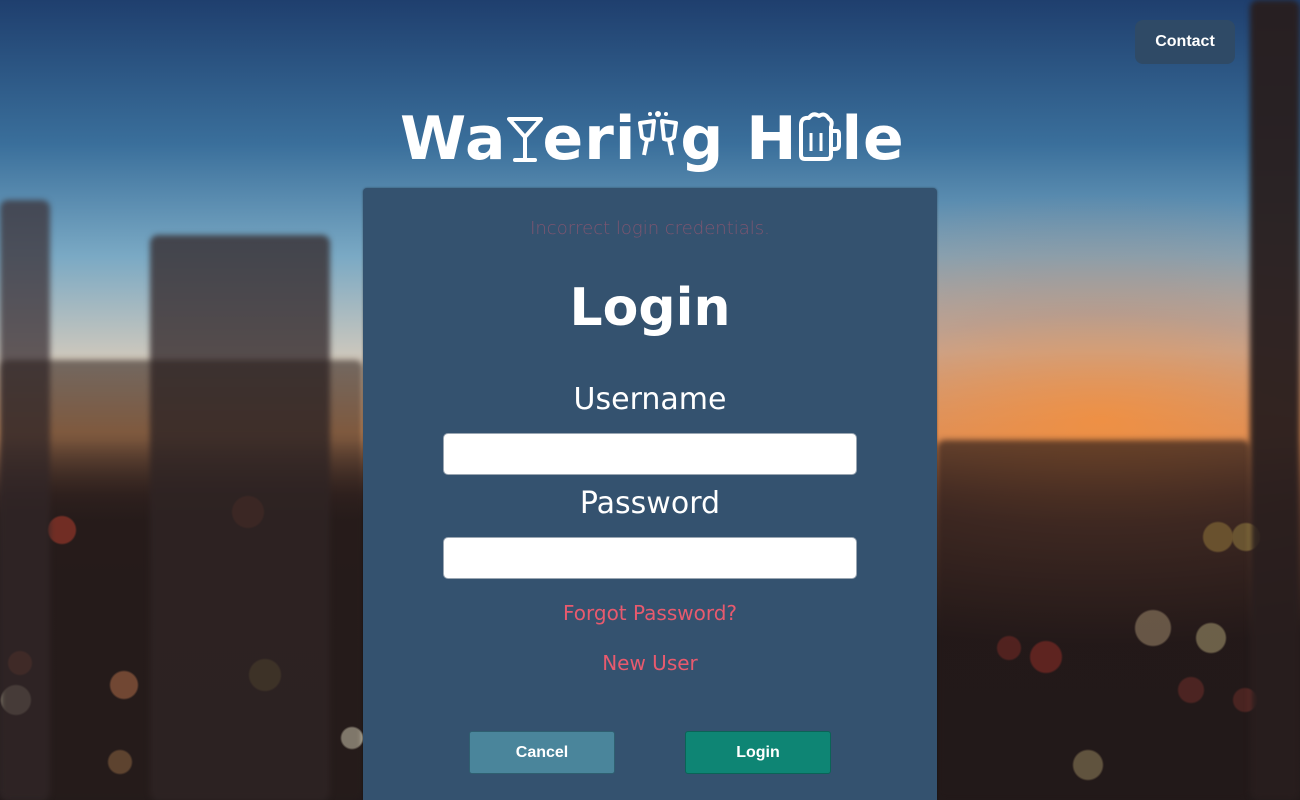  What do you see at coordinates (650, 399) in the screenshot?
I see `username-label: Username` at bounding box center [650, 399].